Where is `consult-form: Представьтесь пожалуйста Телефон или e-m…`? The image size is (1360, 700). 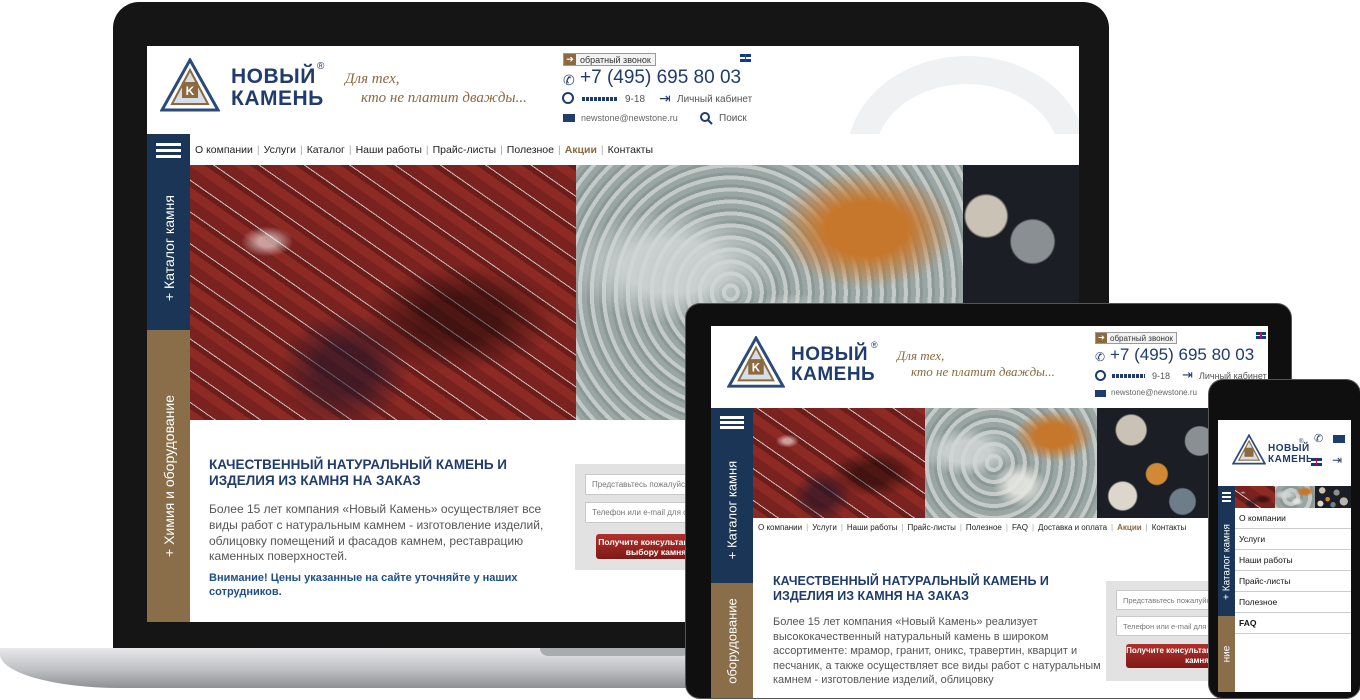 consult-form: Представьтесь пожалуйста Телефон или e-m… is located at coordinates (645, 517).